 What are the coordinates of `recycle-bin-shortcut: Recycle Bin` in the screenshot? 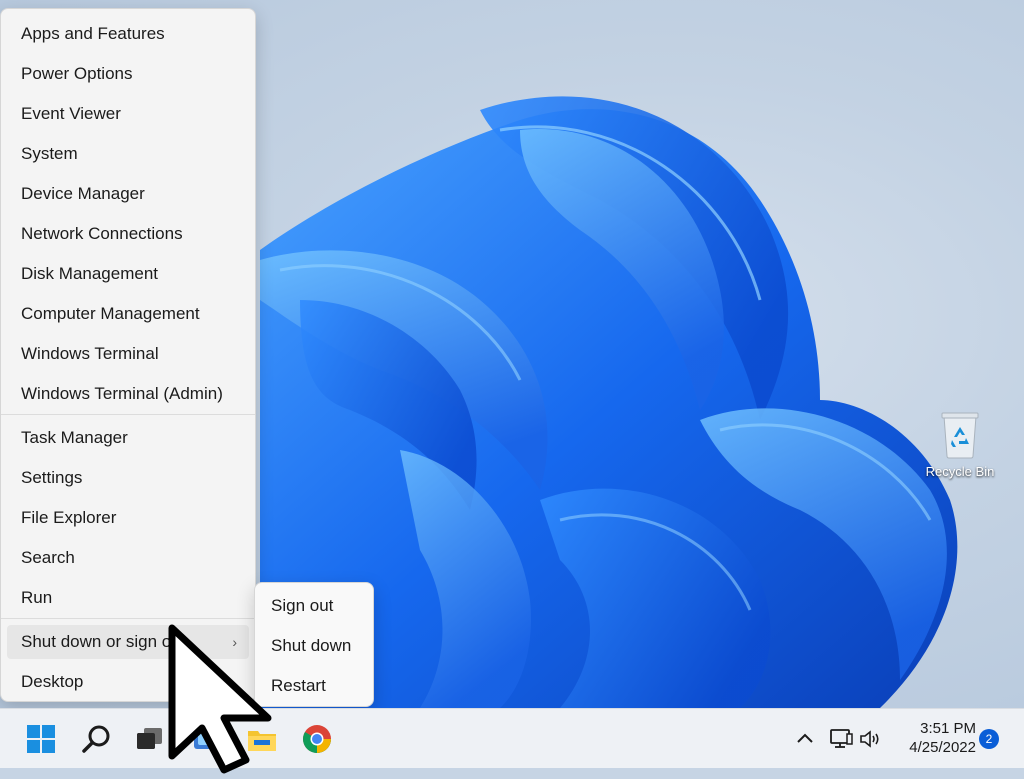 It's located at (960, 444).